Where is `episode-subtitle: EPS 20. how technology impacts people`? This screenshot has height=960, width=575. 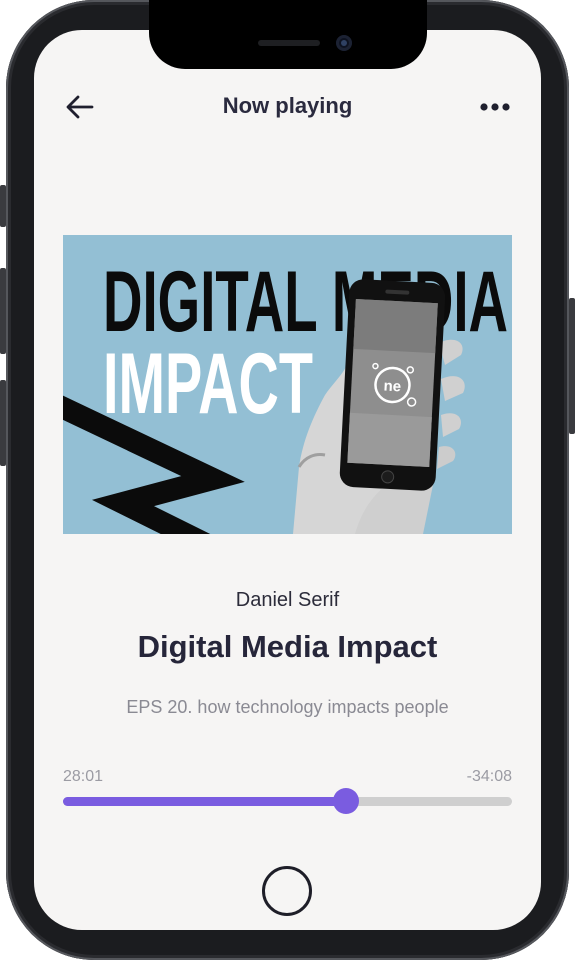 episode-subtitle: EPS 20. how technology impacts people is located at coordinates (287, 707).